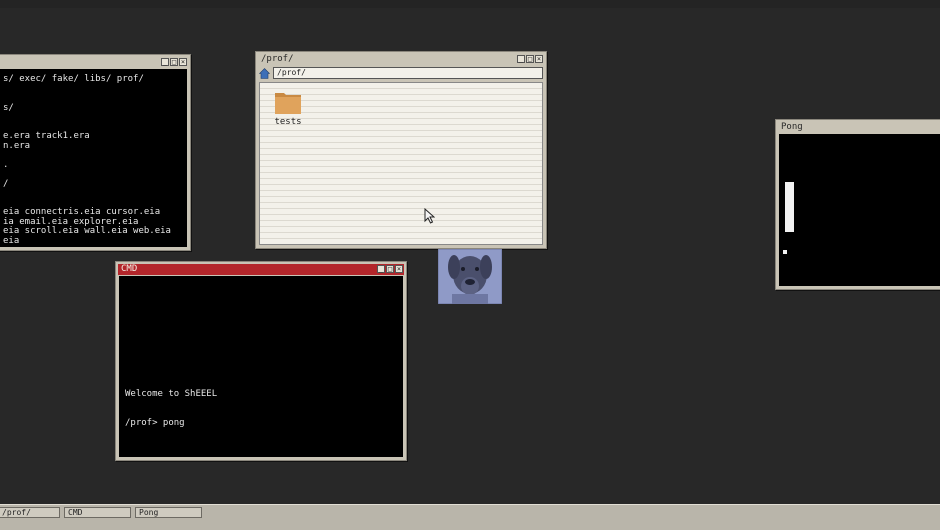 The width and height of the screenshot is (940, 530). I want to click on dog-photo, so click(470, 276).